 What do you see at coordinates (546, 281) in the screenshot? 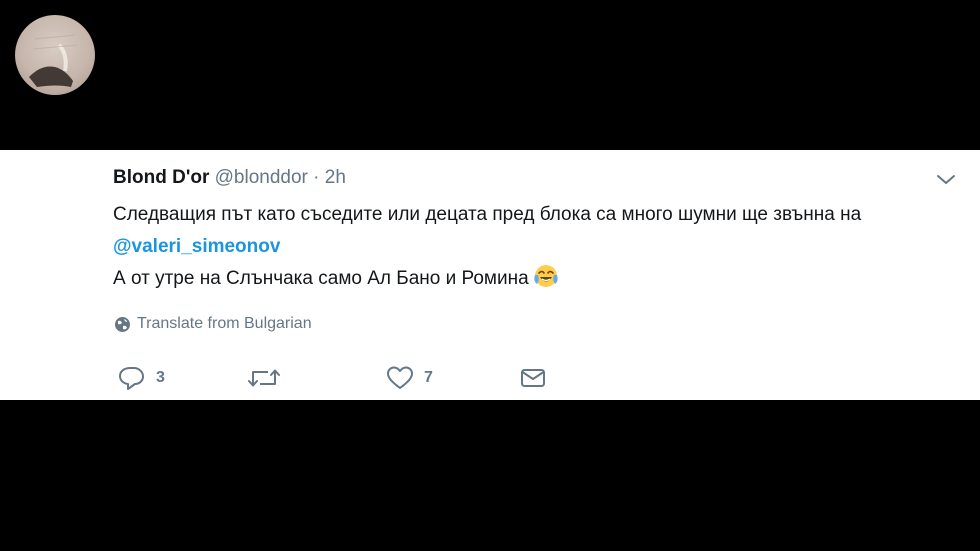
I see `face-with-tears-of-joy-icon` at bounding box center [546, 281].